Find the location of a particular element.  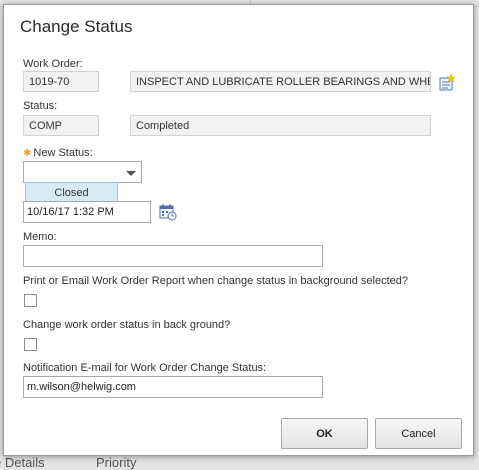

memo-label: Memo: is located at coordinates (40, 237).